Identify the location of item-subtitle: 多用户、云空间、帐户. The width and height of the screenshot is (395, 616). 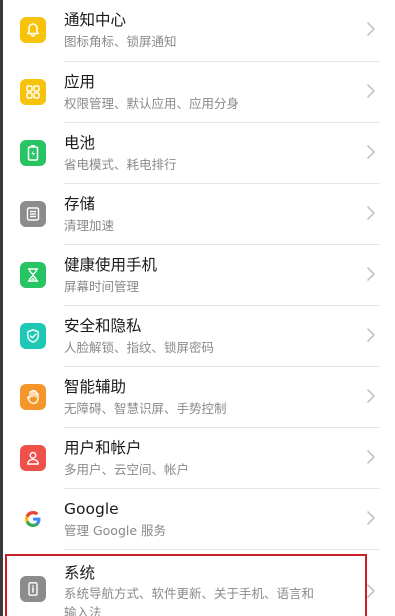
(127, 469).